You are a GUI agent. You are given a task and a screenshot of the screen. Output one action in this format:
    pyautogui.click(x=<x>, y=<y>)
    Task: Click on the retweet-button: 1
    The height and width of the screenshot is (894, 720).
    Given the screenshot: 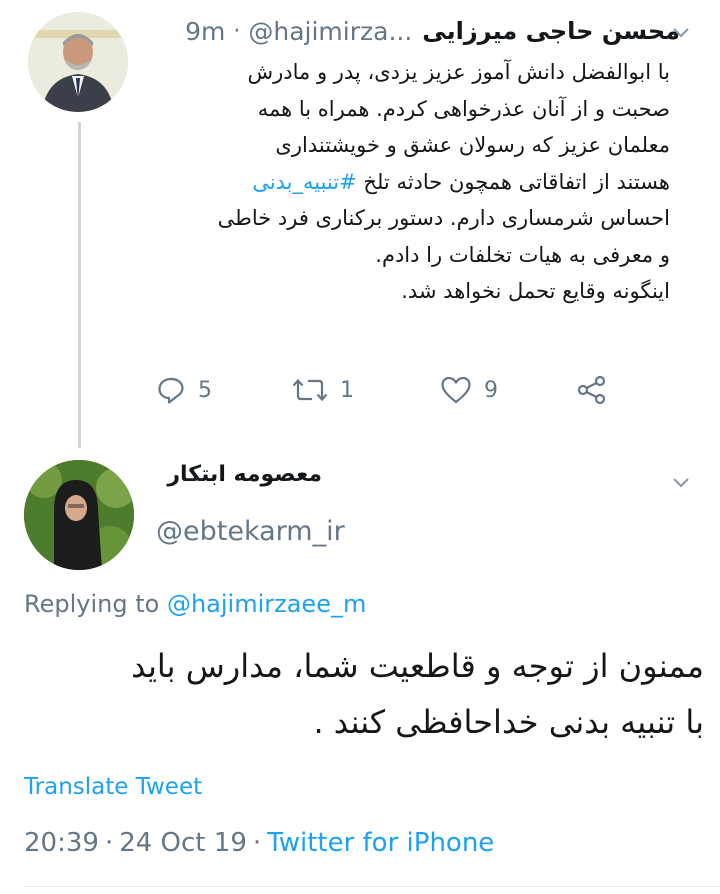 What is the action you would take?
    pyautogui.click(x=323, y=390)
    